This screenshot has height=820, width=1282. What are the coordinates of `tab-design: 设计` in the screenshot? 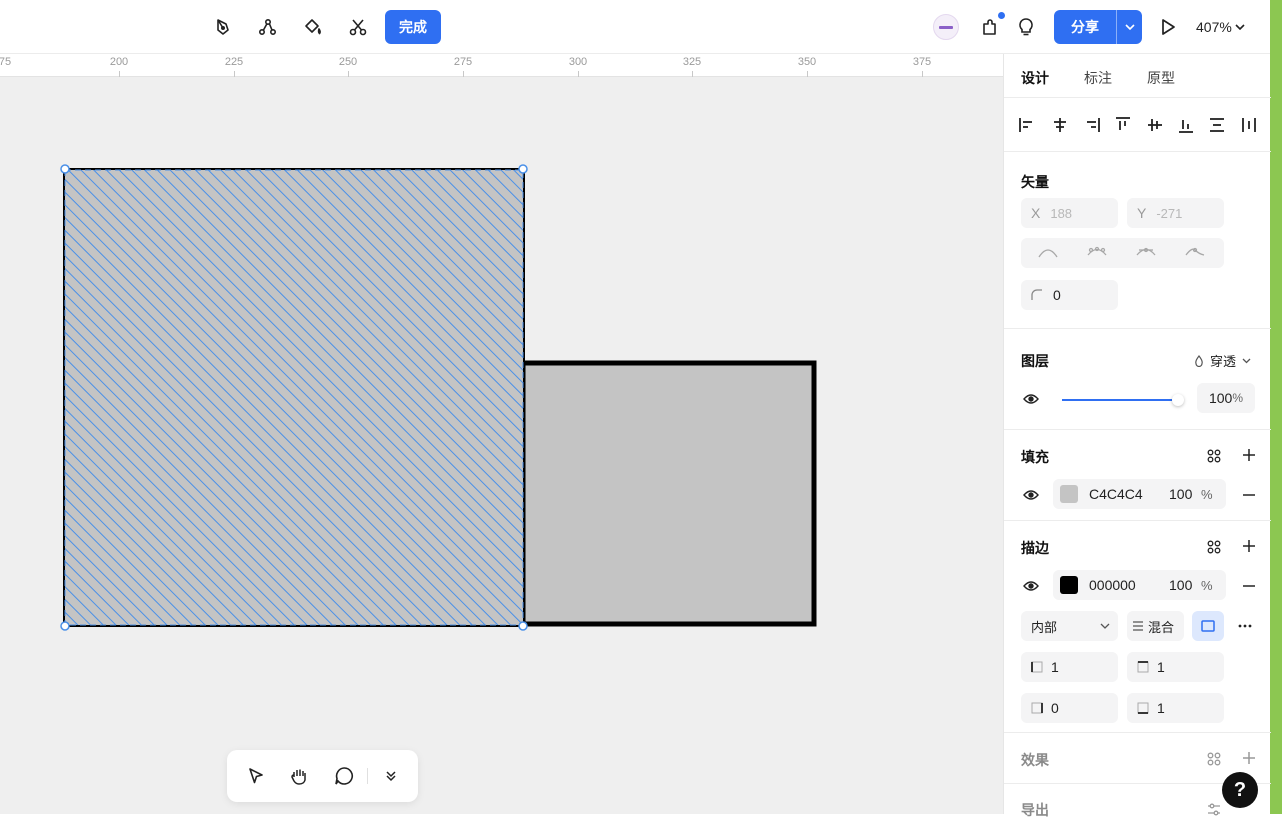 It's located at (1035, 78).